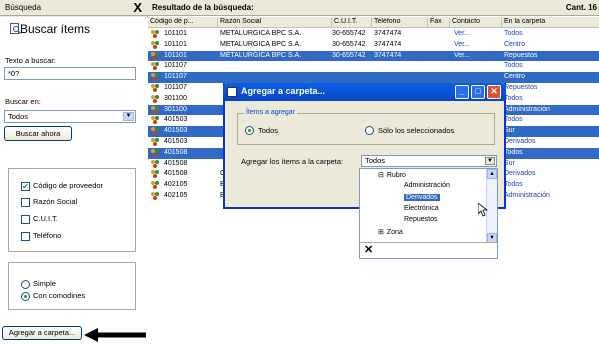  What do you see at coordinates (53, 296) in the screenshot?
I see `mode-radio-wildcards: Con comodines` at bounding box center [53, 296].